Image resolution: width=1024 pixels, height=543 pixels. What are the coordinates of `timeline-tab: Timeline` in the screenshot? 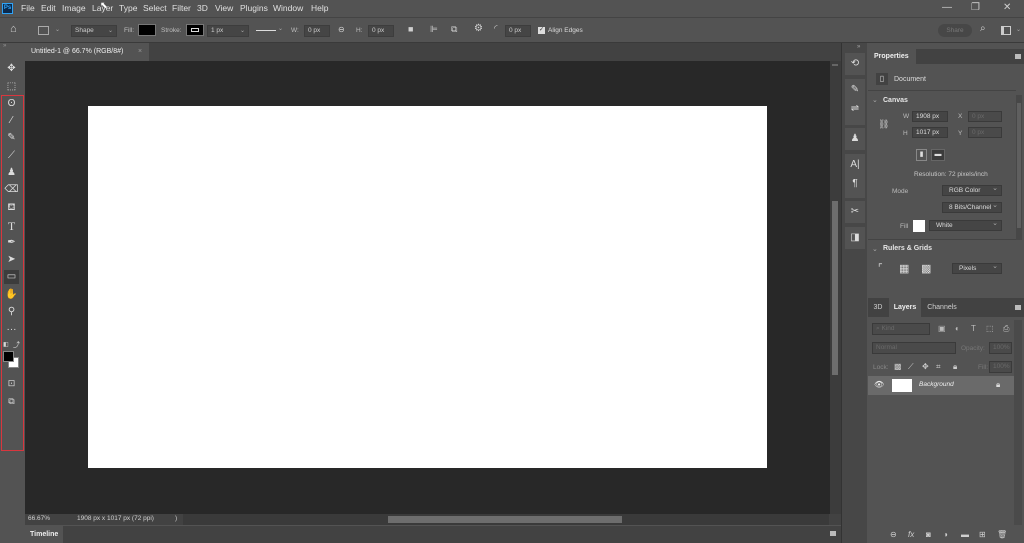 It's located at (44, 534).